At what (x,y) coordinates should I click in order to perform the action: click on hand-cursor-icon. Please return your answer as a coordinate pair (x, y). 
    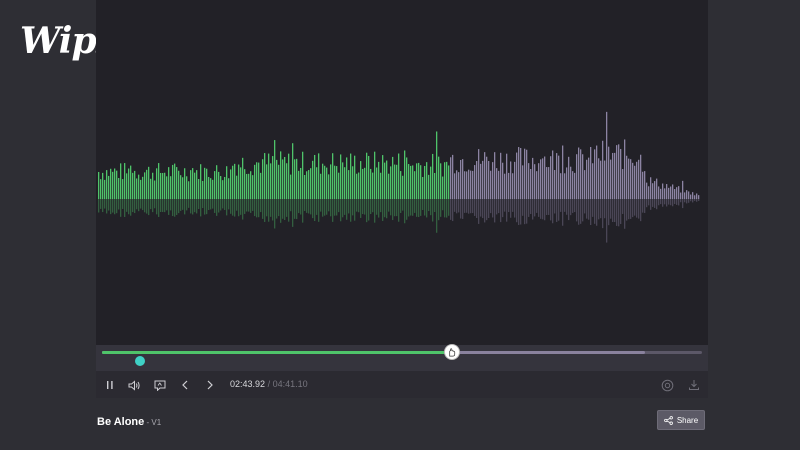
    Looking at the image, I should click on (452, 351).